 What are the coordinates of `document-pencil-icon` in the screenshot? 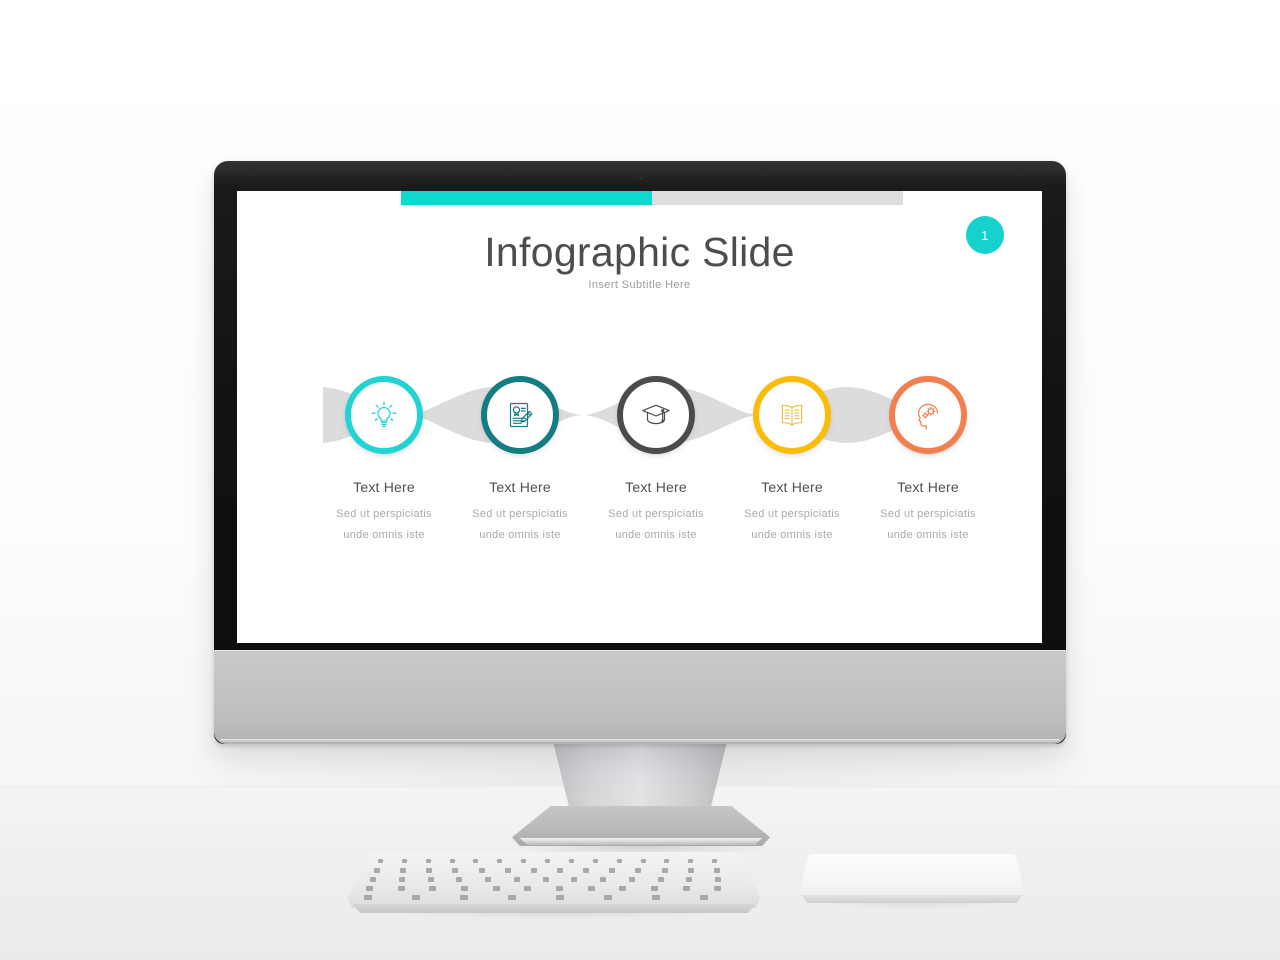 It's located at (520, 415).